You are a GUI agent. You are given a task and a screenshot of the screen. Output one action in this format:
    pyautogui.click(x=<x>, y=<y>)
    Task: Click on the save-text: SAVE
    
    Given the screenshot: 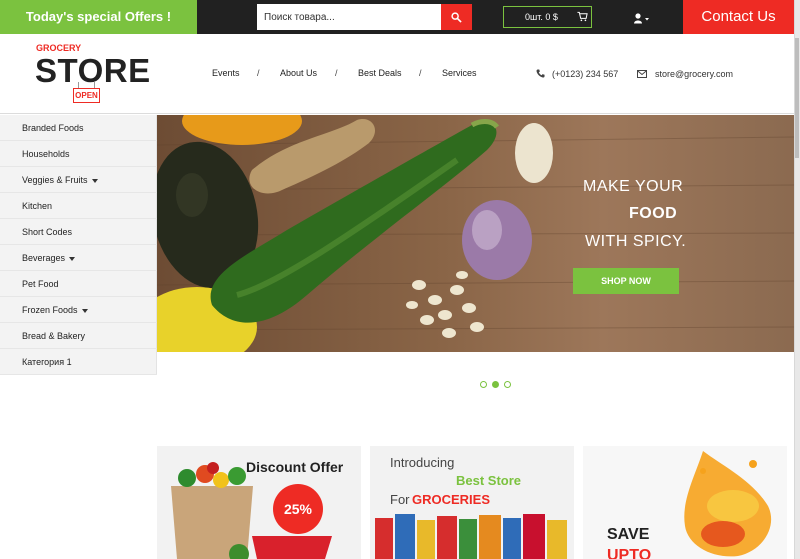 What is the action you would take?
    pyautogui.click(x=628, y=534)
    